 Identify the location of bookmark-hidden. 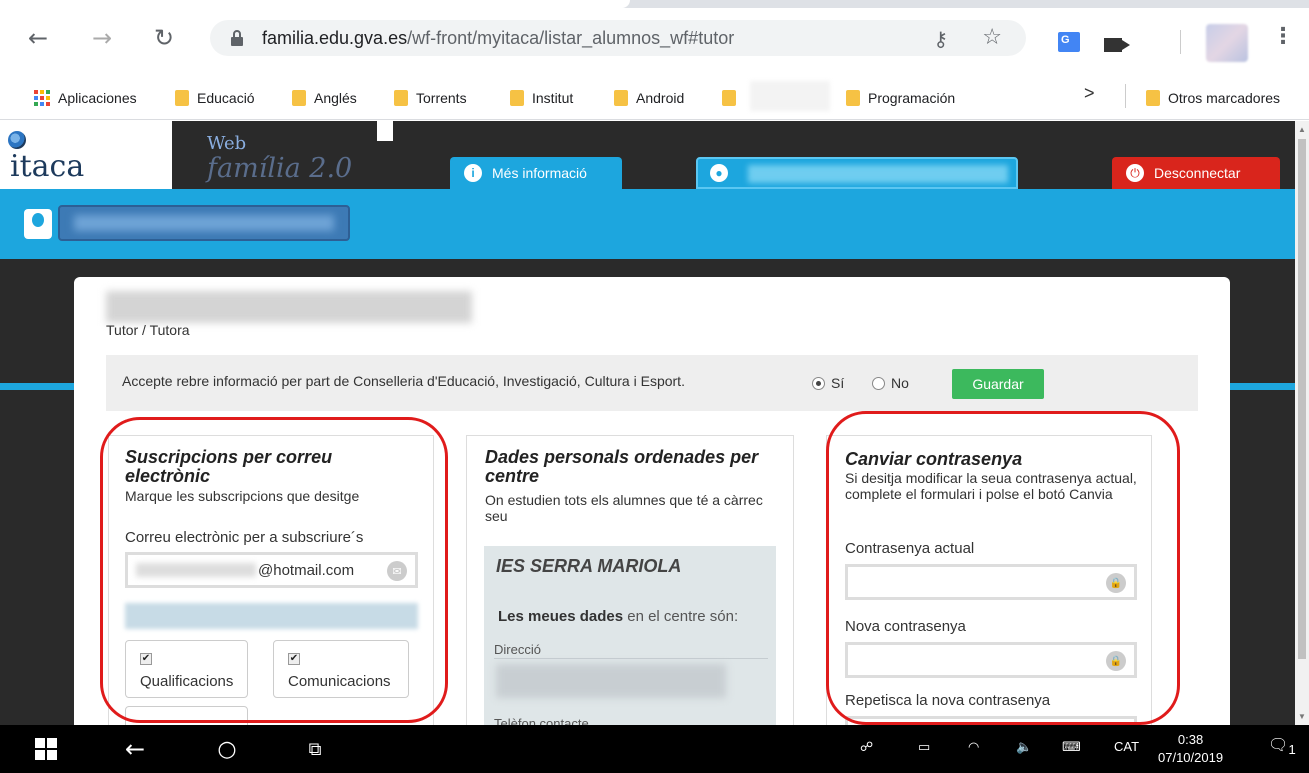
(729, 98).